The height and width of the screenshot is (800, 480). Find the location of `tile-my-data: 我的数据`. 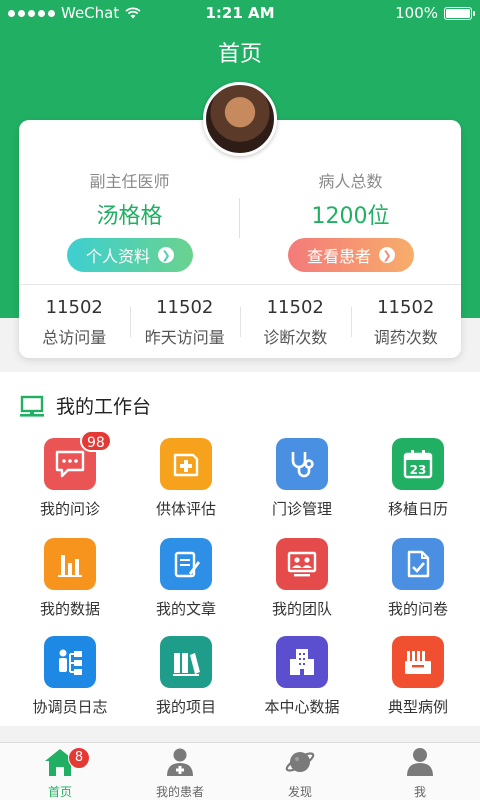

tile-my-data: 我的数据 is located at coordinates (70, 578).